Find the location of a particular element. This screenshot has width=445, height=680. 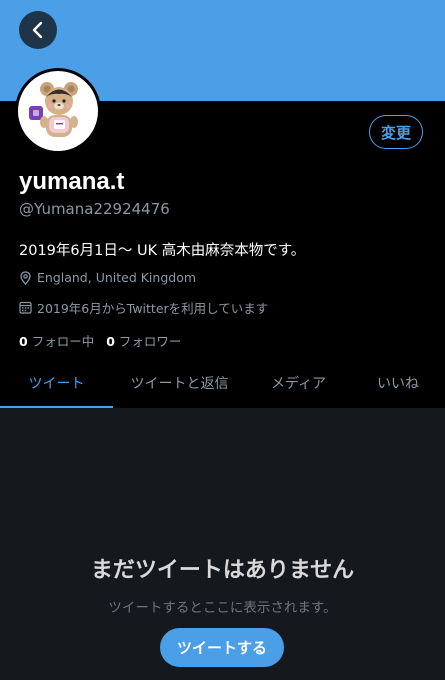

followers-count: 0 is located at coordinates (110, 341).